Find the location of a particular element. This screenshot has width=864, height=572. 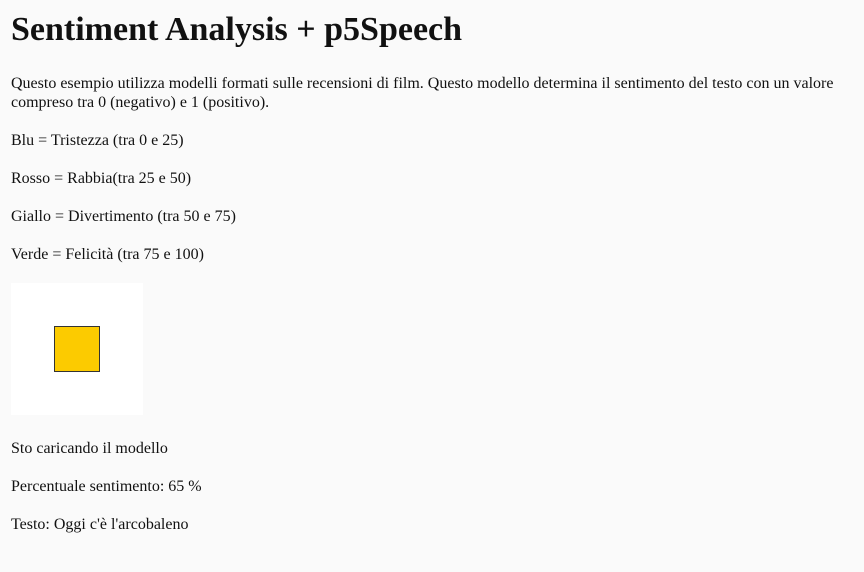

model-status: Sto caricando il modello is located at coordinates (89, 448).